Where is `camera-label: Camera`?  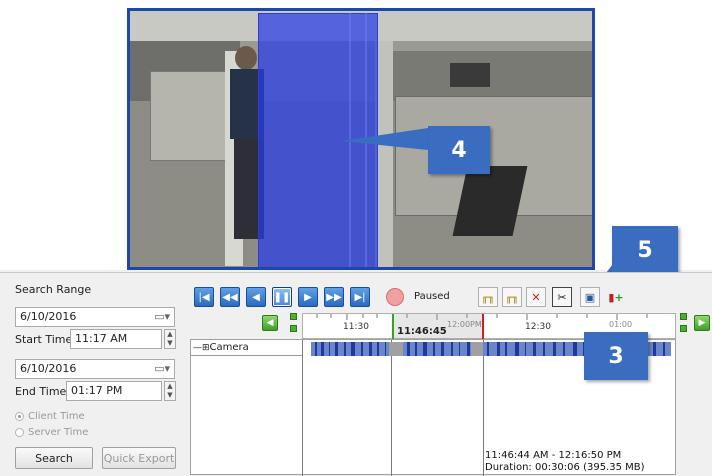
camera-label: Camera is located at coordinates (229, 347).